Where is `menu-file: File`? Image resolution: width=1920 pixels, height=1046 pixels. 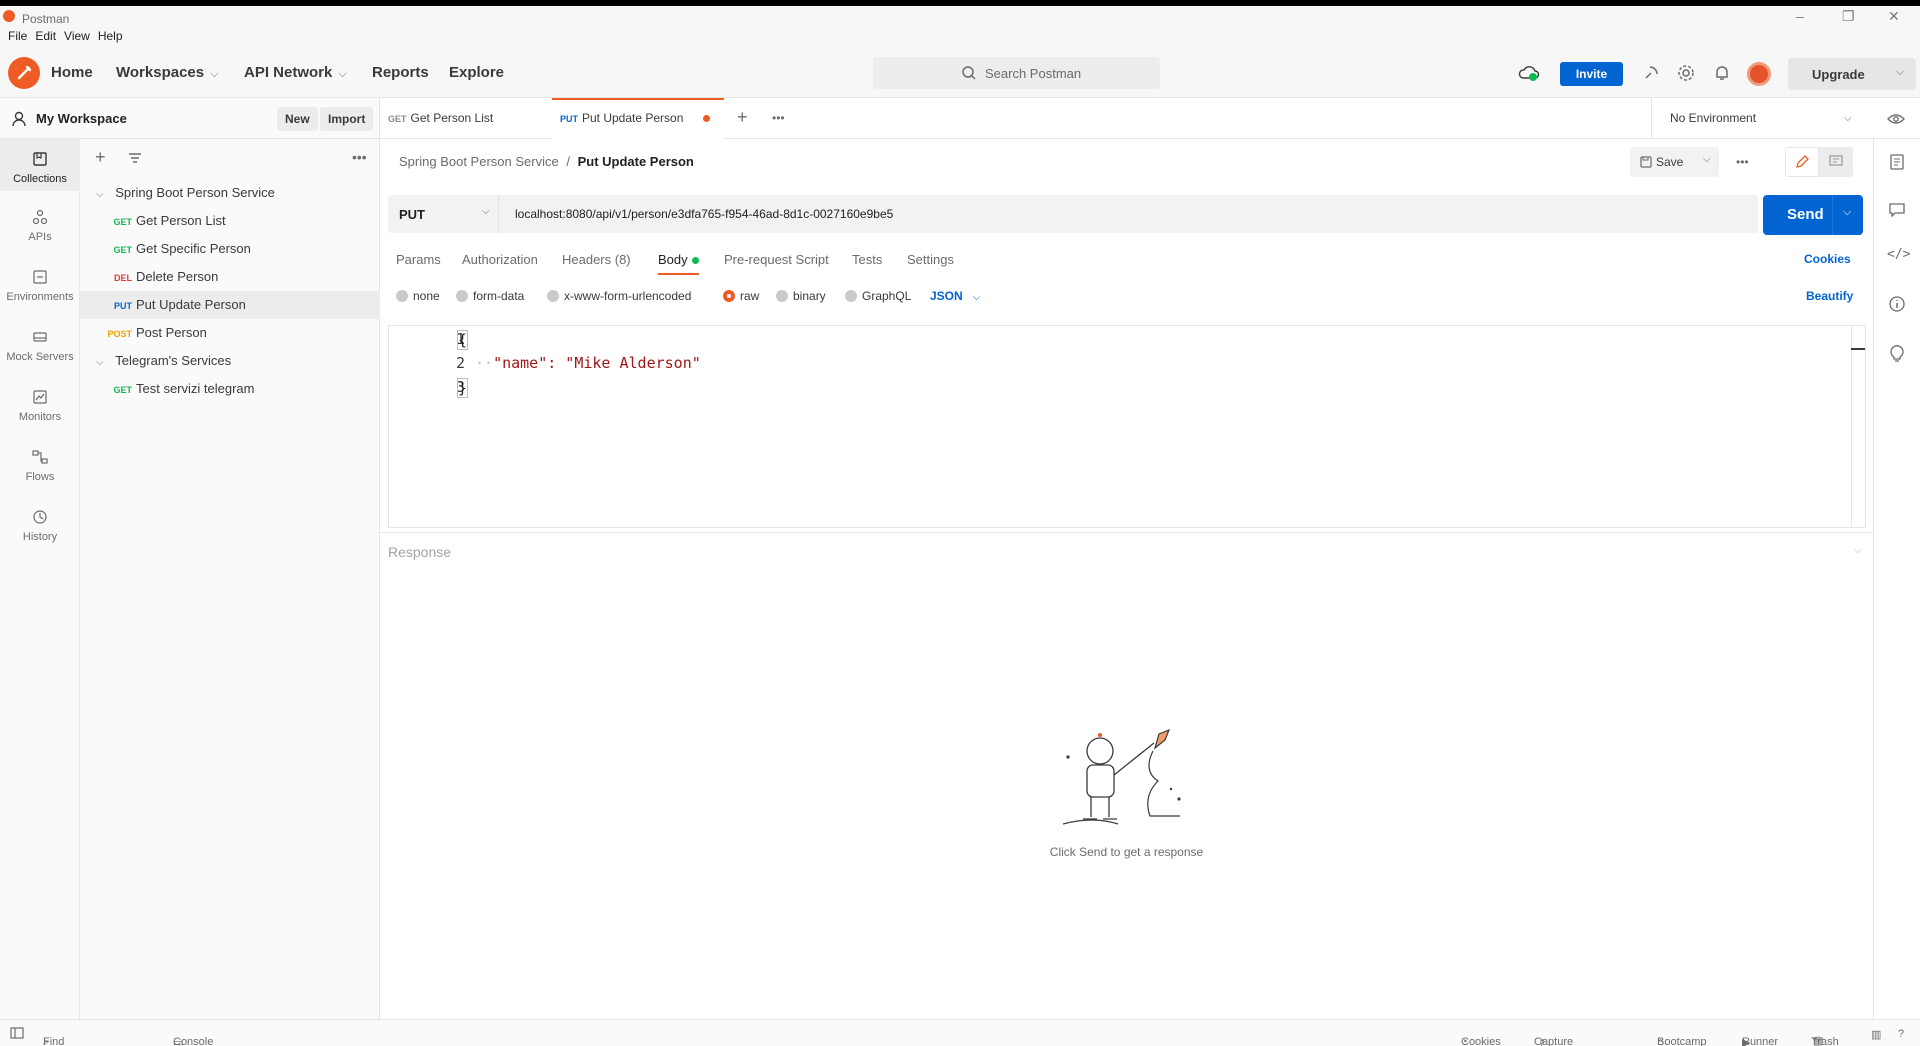
menu-file: File is located at coordinates (17, 36).